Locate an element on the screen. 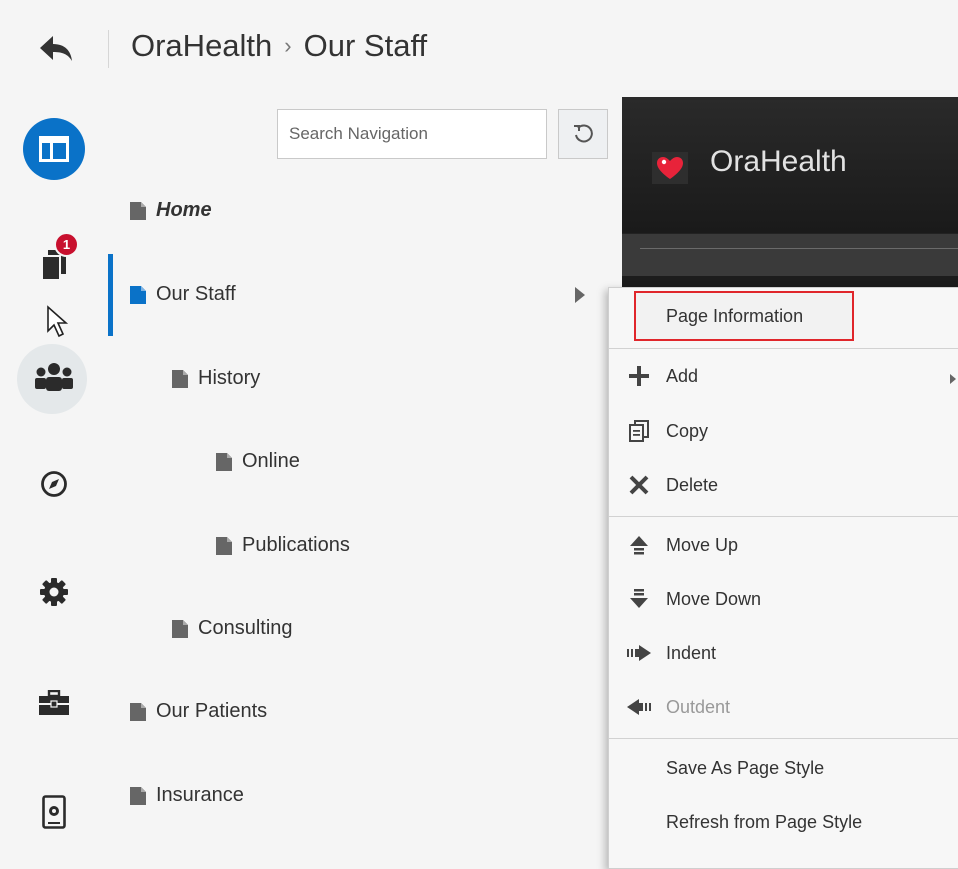  refresh-button is located at coordinates (583, 134).